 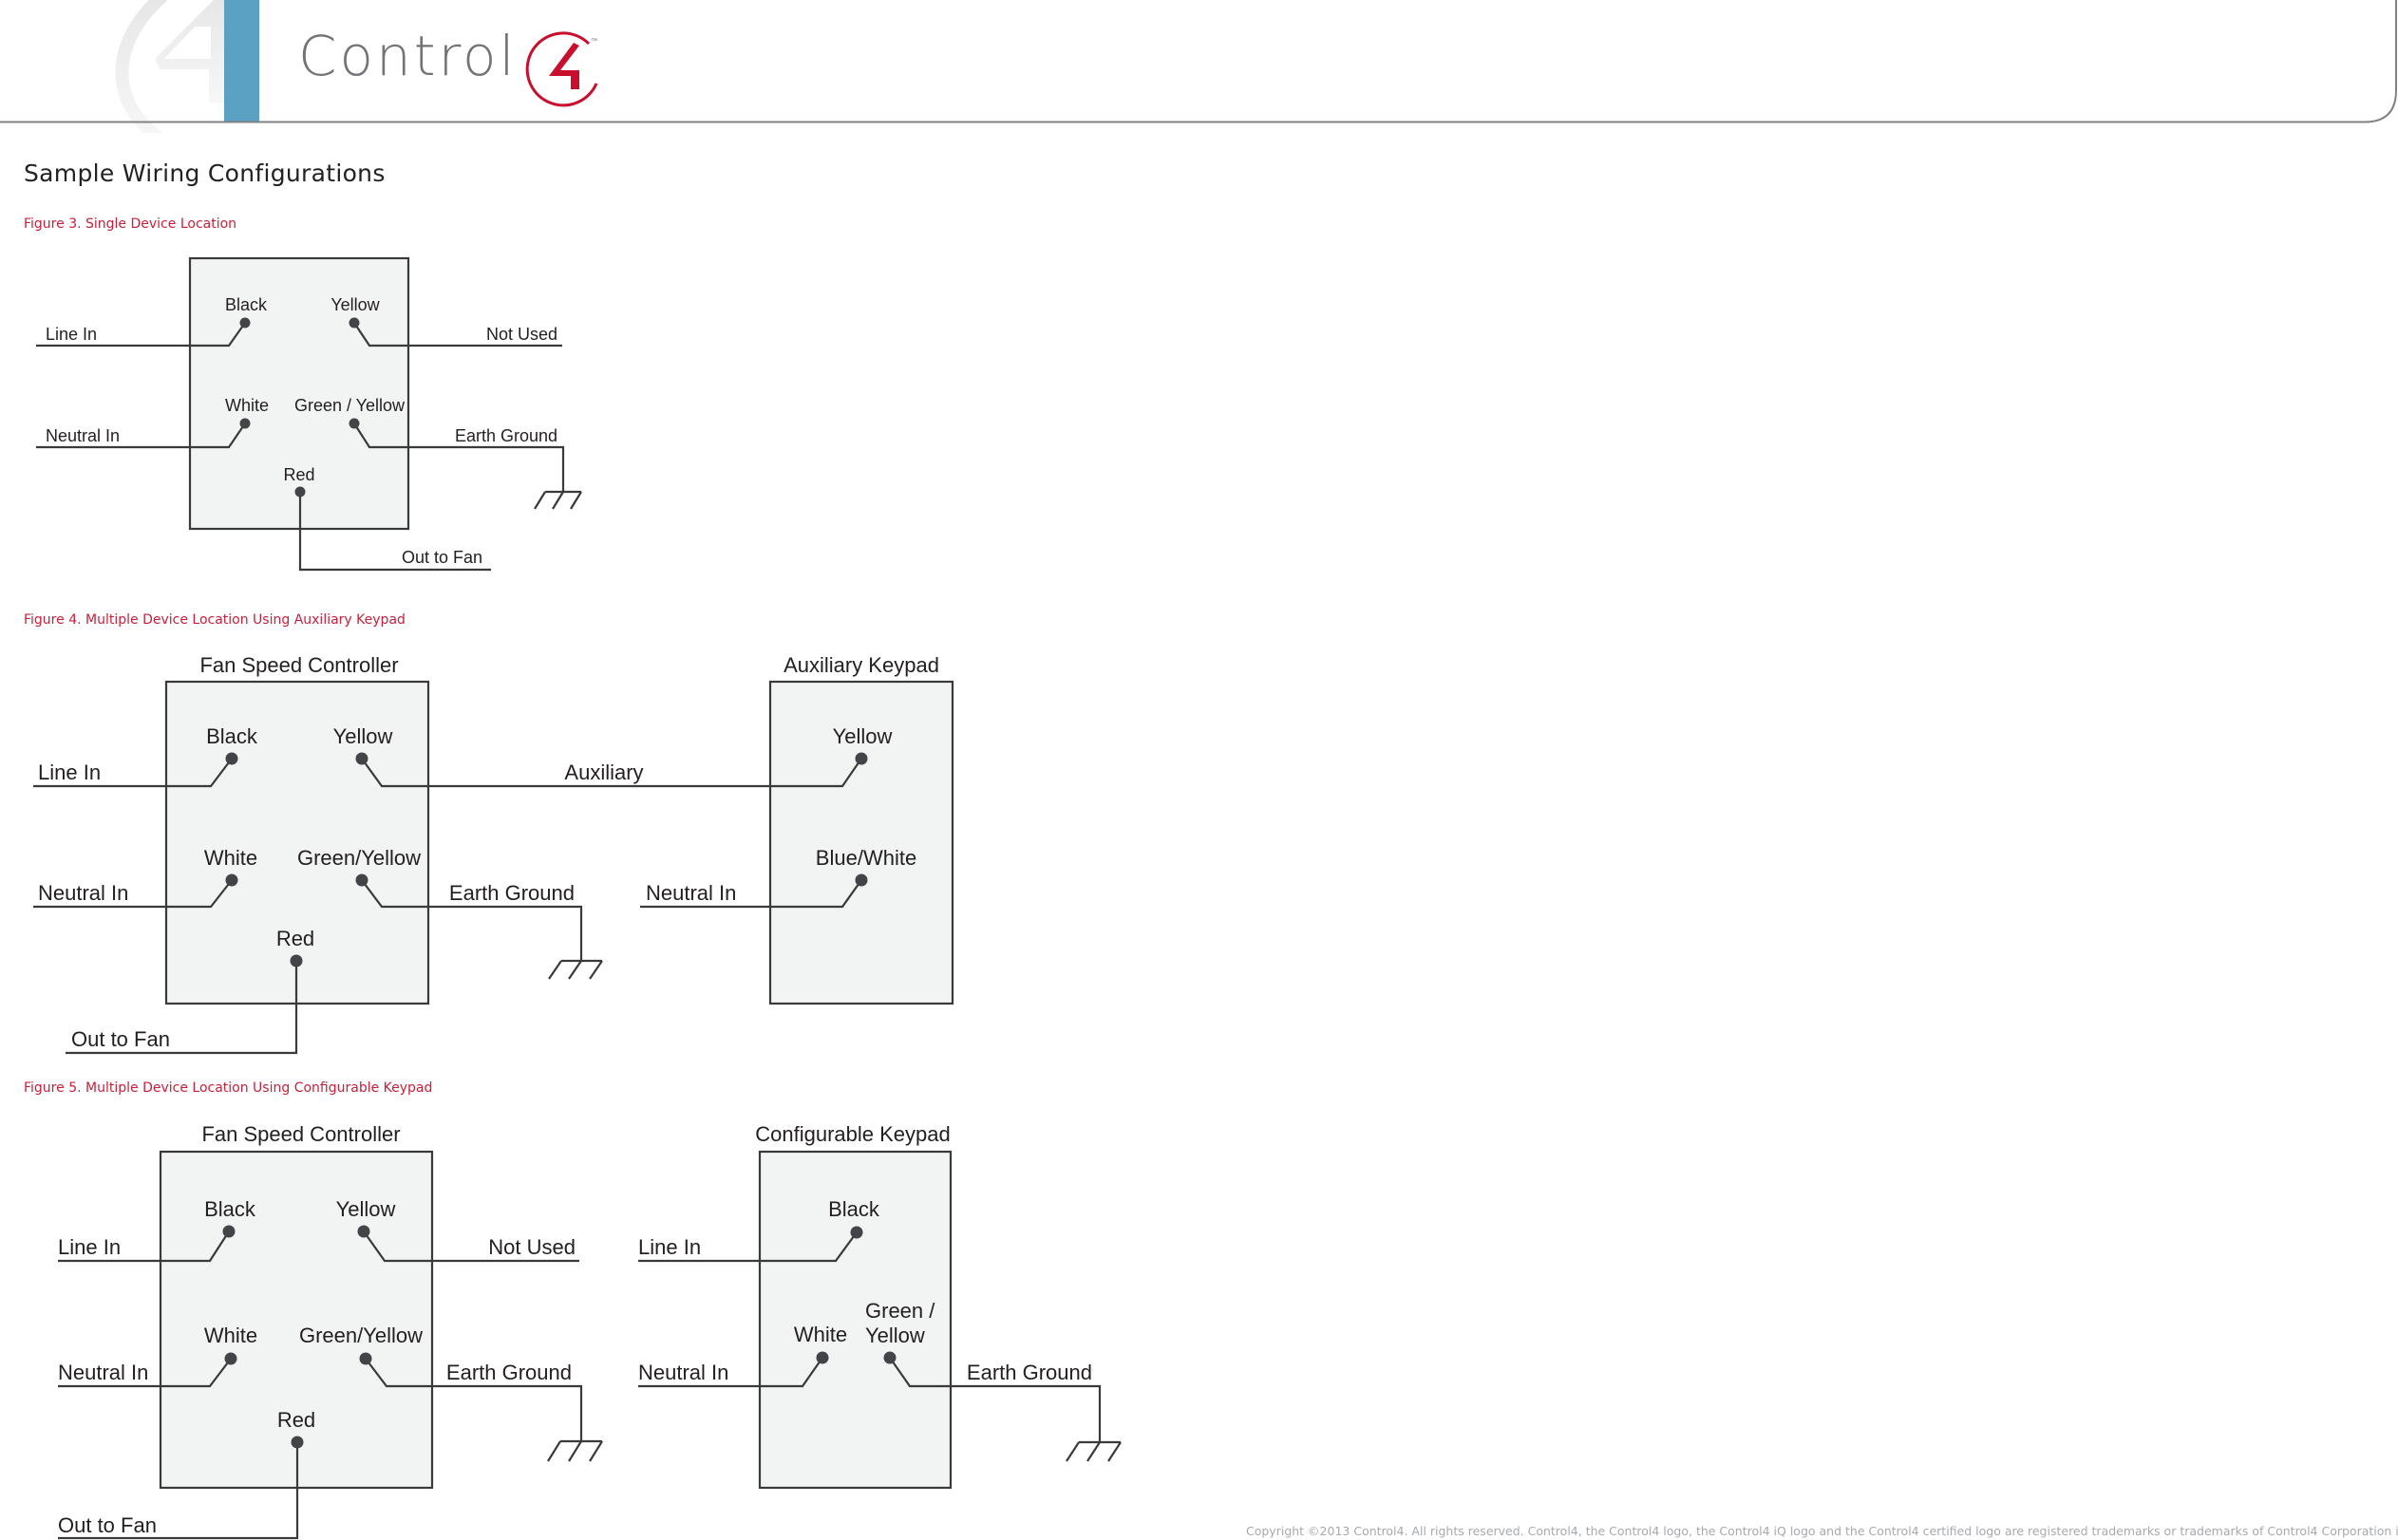 What do you see at coordinates (861, 880) in the screenshot?
I see `terminal-blue-white` at bounding box center [861, 880].